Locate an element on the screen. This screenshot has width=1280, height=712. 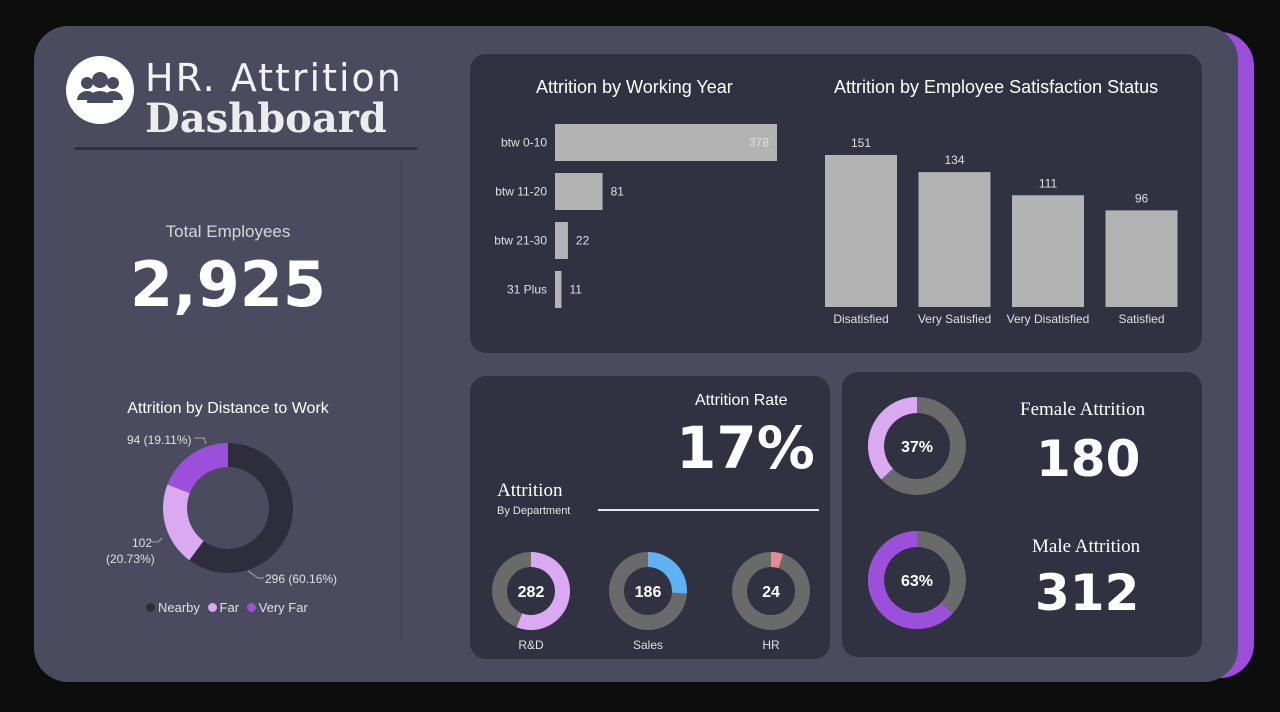
total-employees-value: 2,925 is located at coordinates (228, 284).